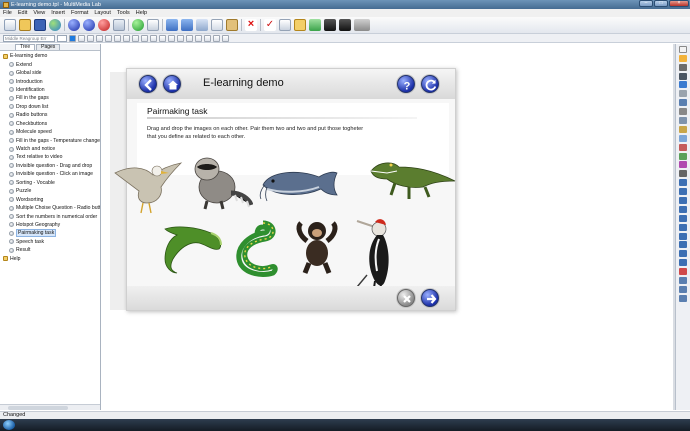 The image size is (690, 431). I want to click on close-button: ×, so click(679, 3).